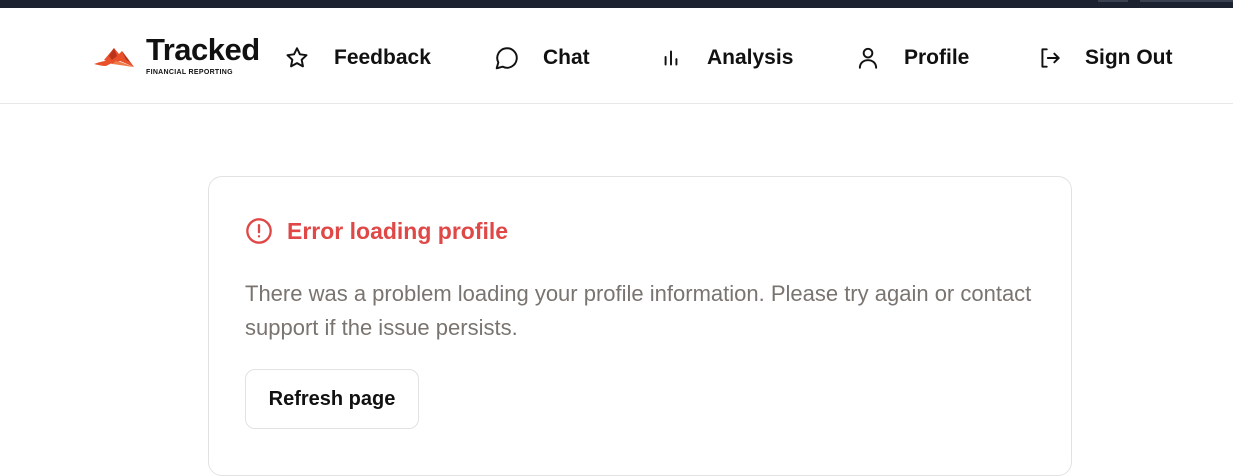 The height and width of the screenshot is (476, 1233). Describe the element at coordinates (332, 399) in the screenshot. I see `refresh-page-button: Refresh page` at that location.